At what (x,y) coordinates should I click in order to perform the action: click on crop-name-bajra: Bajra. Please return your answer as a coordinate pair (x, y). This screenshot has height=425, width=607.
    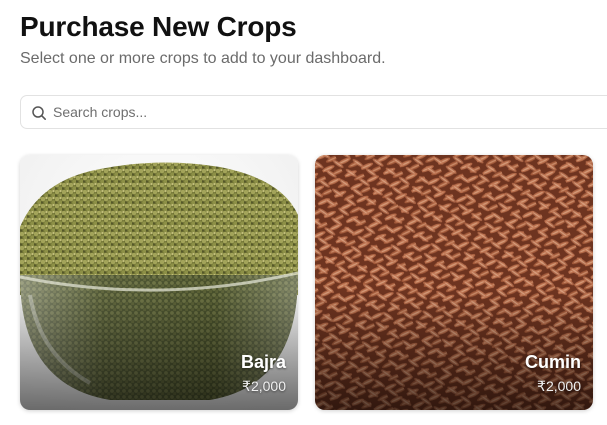
    Looking at the image, I should click on (263, 362).